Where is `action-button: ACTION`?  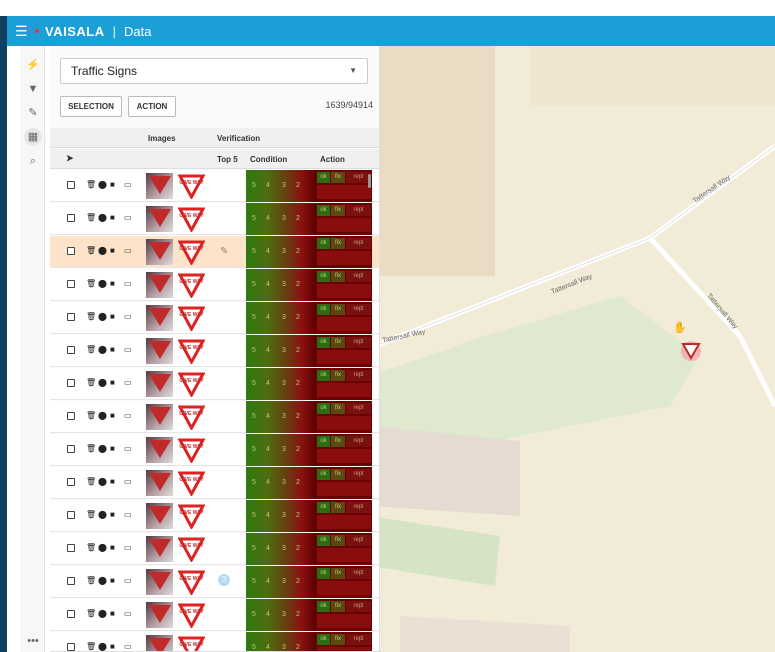 action-button: ACTION is located at coordinates (152, 106).